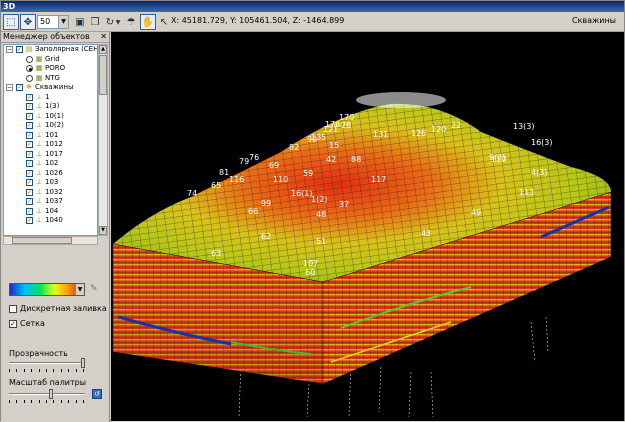 This screenshot has width=625, height=422. Describe the element at coordinates (47, 396) in the screenshot. I see `palette-scale-slider` at that location.